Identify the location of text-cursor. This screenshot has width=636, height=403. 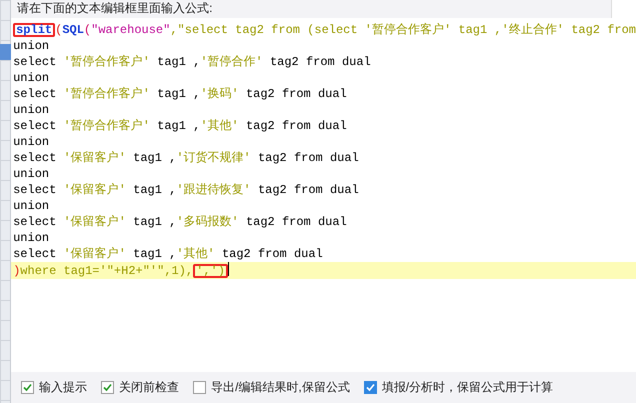
(228, 269).